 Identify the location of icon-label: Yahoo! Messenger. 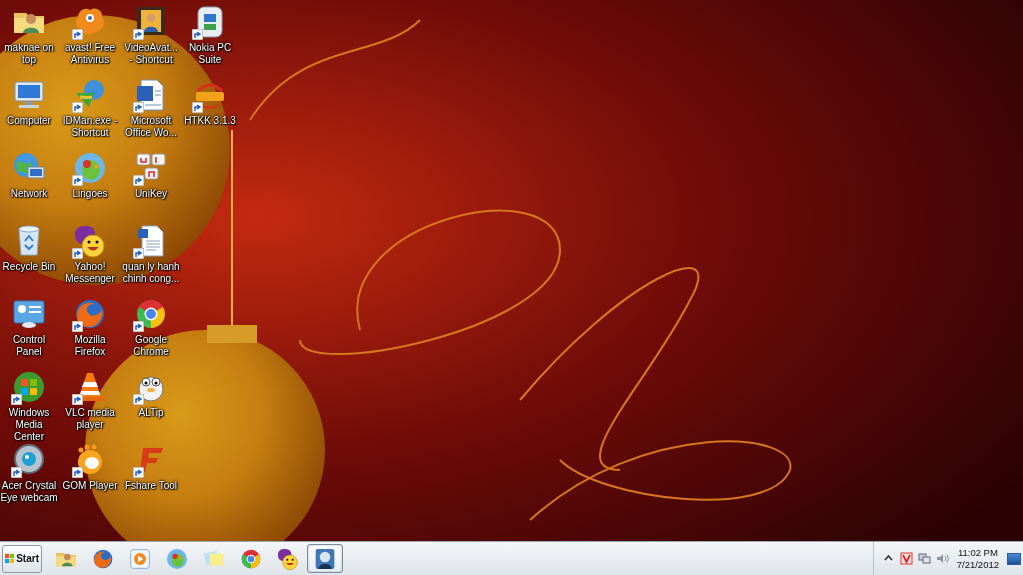
(90, 273).